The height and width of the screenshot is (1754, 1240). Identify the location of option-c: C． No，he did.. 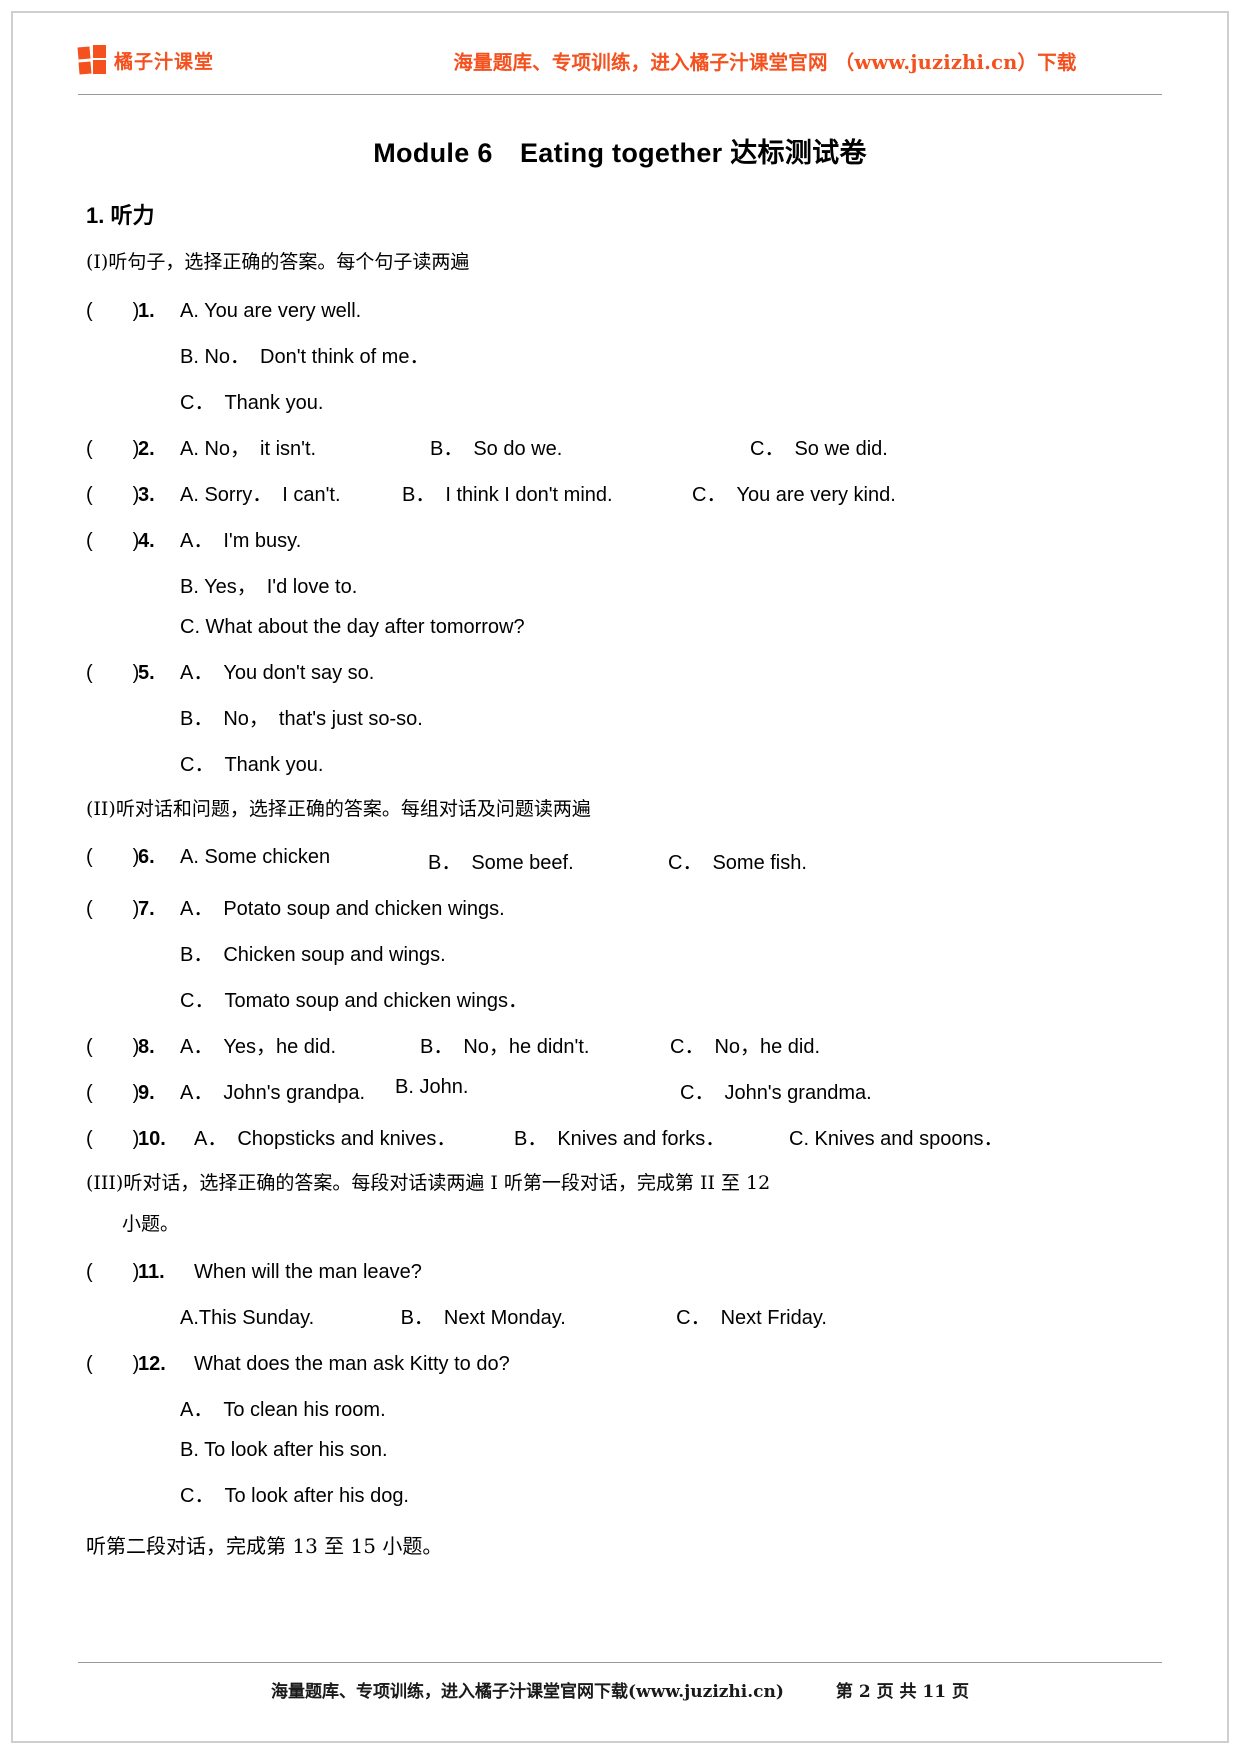
(745, 1047).